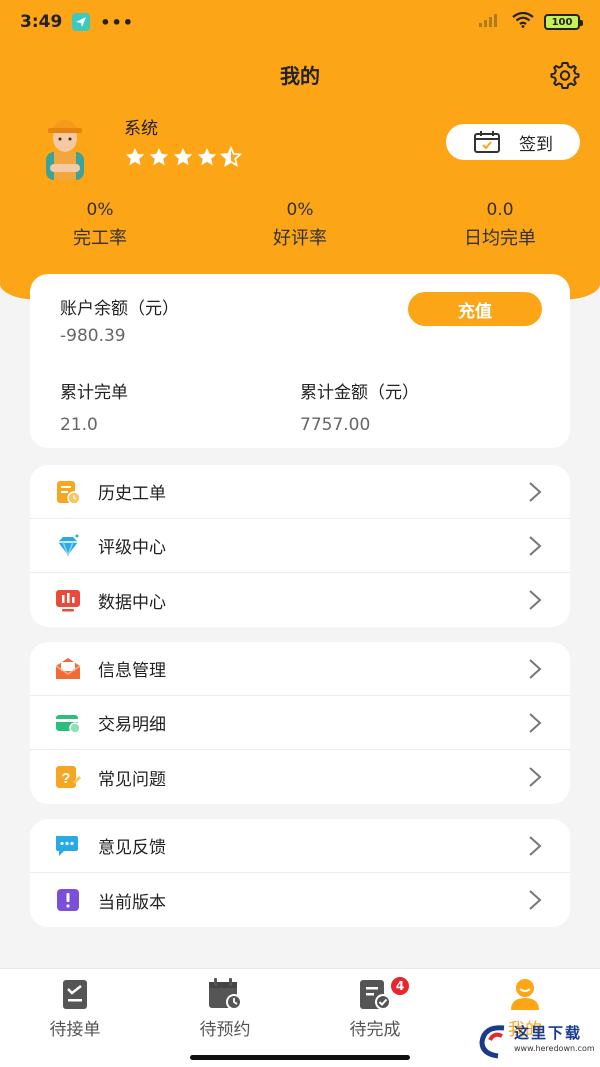  I want to click on menu-group-2: 信息管理 交易明细 ? 常见问题, so click(300, 723).